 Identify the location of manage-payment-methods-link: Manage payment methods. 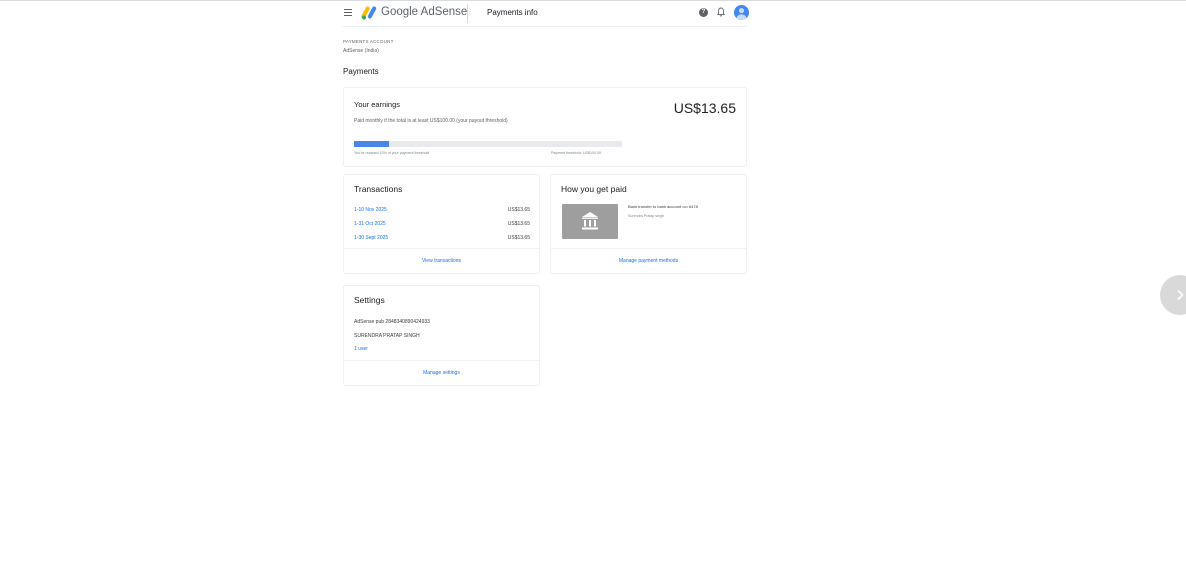
(648, 261).